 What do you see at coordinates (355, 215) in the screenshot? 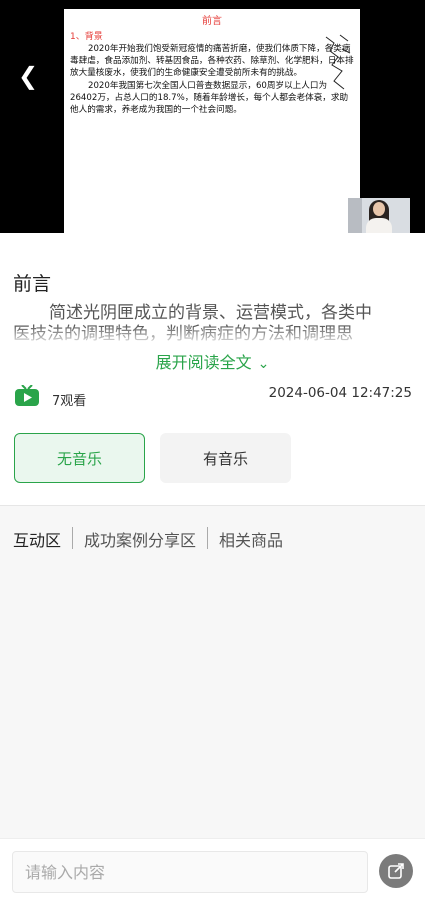
I see `background-shelf` at bounding box center [355, 215].